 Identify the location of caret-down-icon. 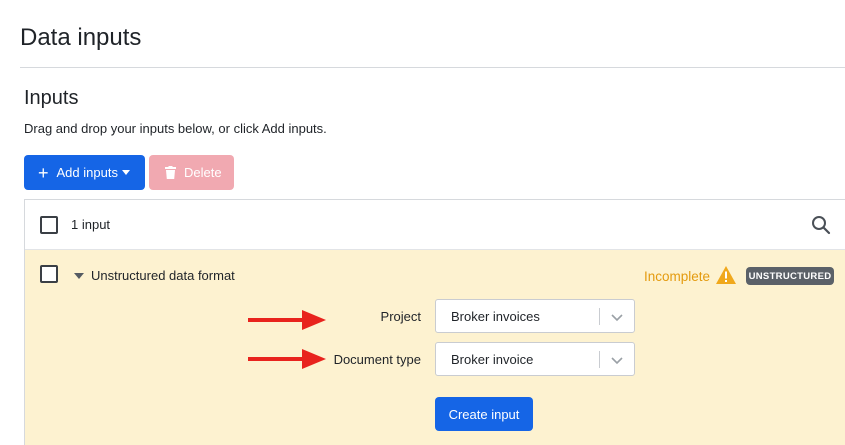
(125, 172).